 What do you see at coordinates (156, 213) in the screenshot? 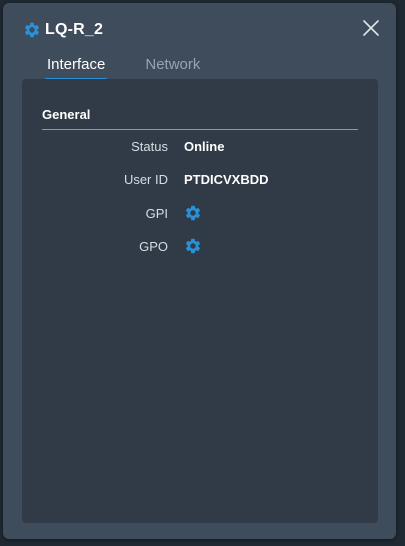
I see `gpi-label: GPI` at bounding box center [156, 213].